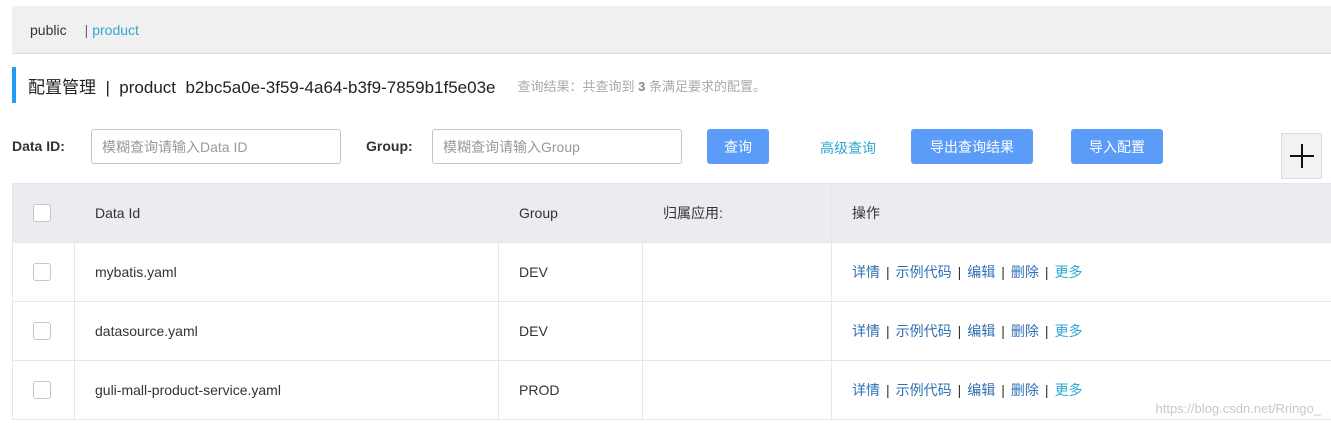  Describe the element at coordinates (286, 272) in the screenshot. I see `cell-data-id: mybatis.yaml` at that location.